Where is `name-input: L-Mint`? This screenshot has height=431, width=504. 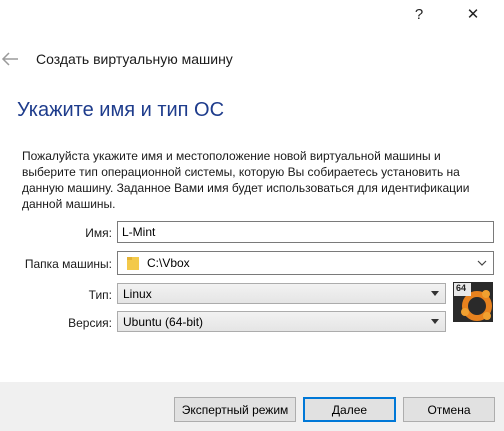 name-input: L-Mint is located at coordinates (305, 232).